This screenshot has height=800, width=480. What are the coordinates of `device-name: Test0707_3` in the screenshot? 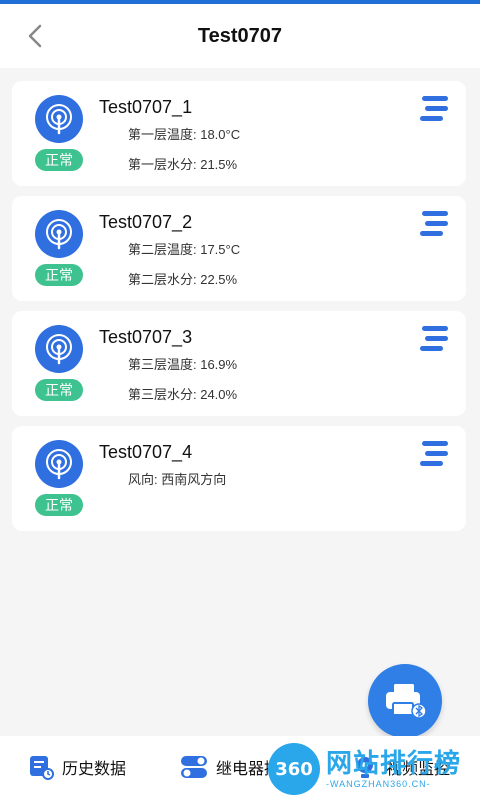 It's located at (146, 337).